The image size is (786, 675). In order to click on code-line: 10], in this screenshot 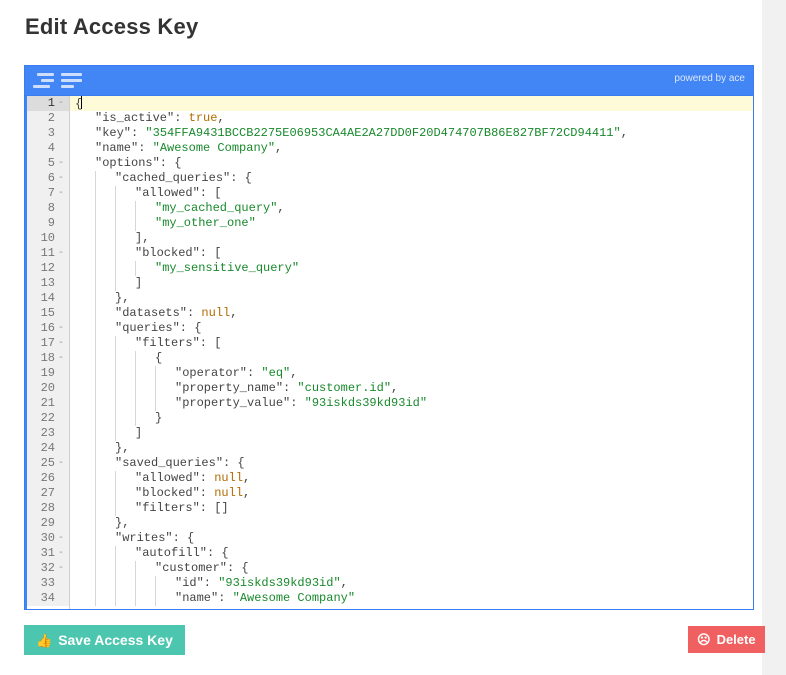, I will do `click(389, 238)`.